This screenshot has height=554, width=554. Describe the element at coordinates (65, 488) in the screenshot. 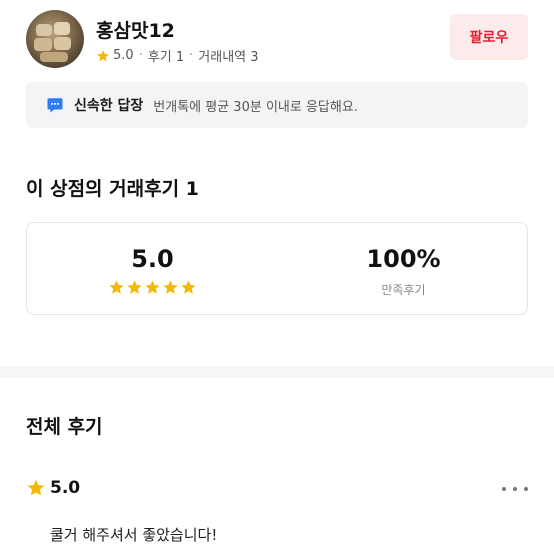

I see `review-rating-value: 5.0` at that location.